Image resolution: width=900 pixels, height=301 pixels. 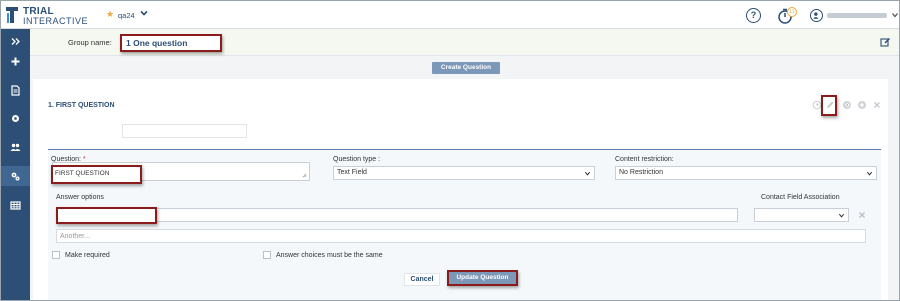 What do you see at coordinates (753, 15) in the screenshot?
I see `help-icon: ?` at bounding box center [753, 15].